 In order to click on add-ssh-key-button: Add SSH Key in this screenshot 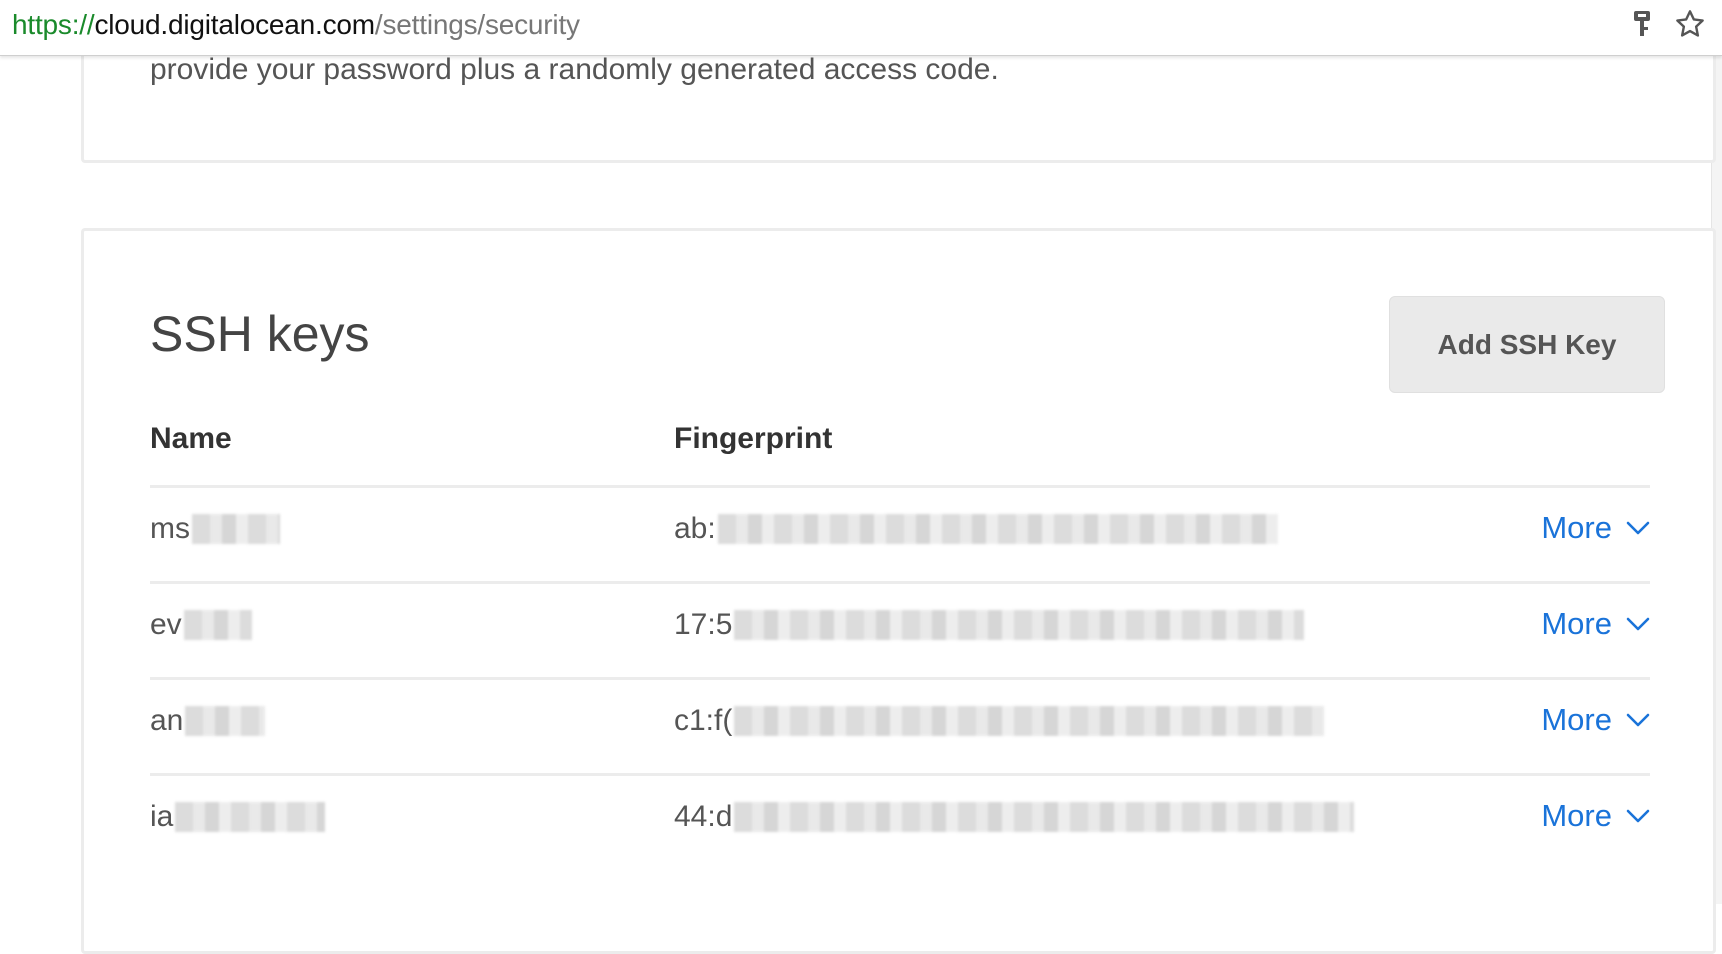, I will do `click(1527, 344)`.